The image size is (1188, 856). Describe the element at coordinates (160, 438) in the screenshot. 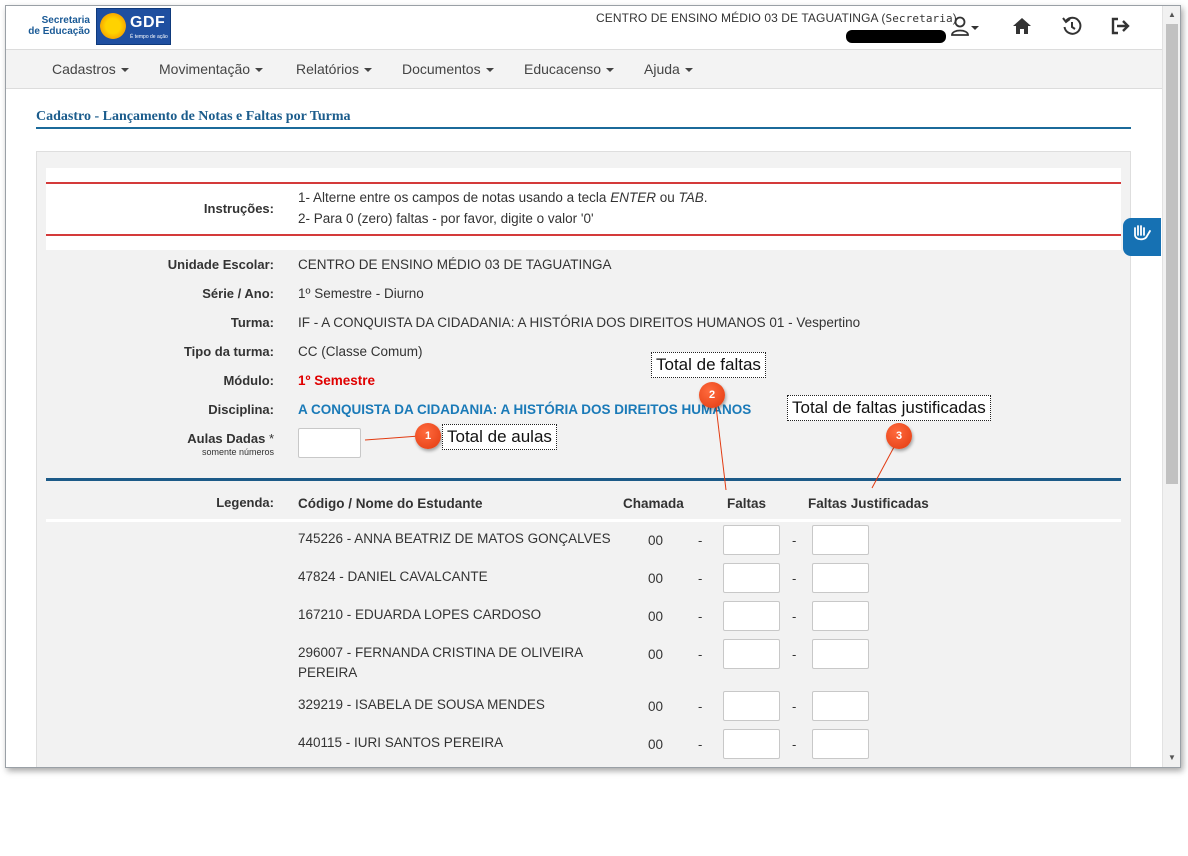

I see `aulas-label: Aulas Dadas *` at that location.